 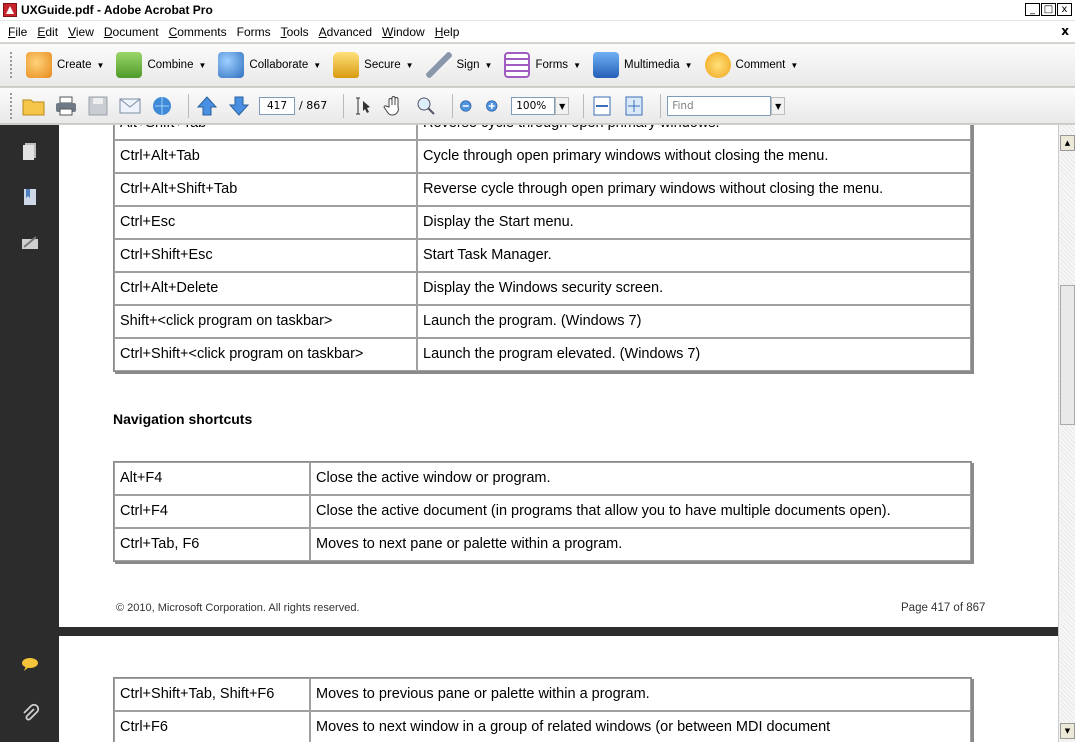 I want to click on menu-file: File, so click(x=17, y=32).